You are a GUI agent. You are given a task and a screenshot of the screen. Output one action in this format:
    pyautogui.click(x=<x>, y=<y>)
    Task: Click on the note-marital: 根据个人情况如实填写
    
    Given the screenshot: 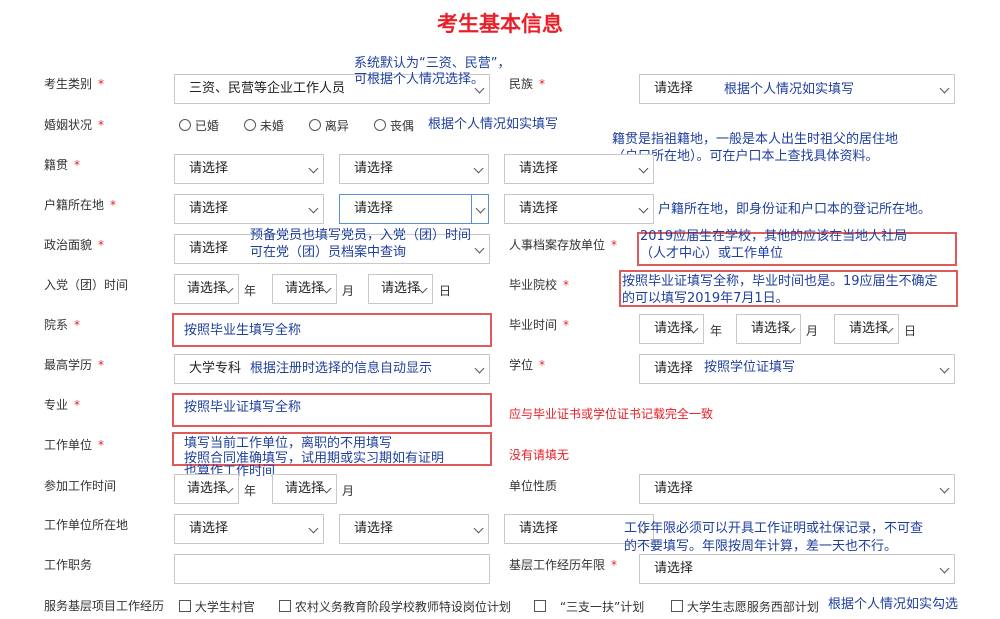 What is the action you would take?
    pyautogui.click(x=493, y=124)
    